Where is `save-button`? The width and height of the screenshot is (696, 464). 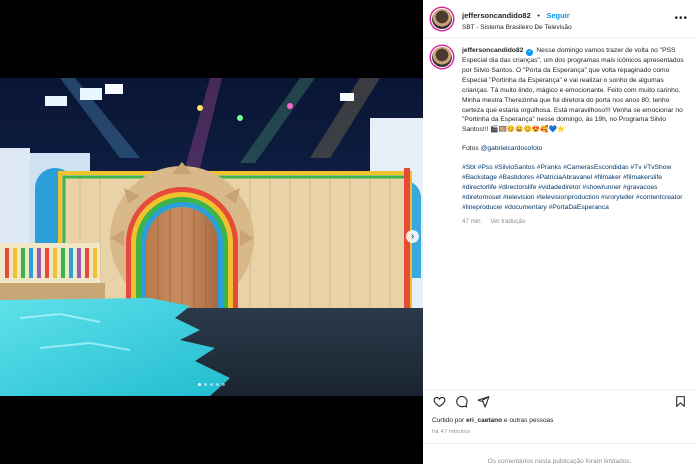 save-button is located at coordinates (680, 402).